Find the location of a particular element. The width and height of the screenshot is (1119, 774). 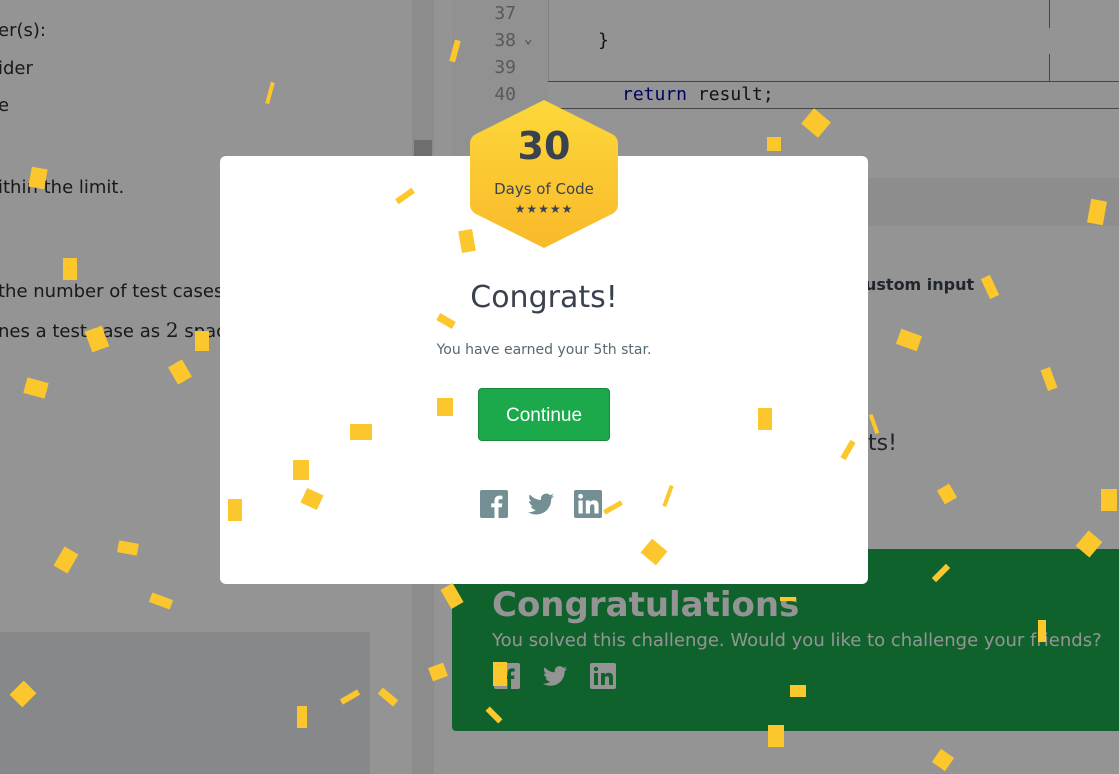

badge-label: Days of Code is located at coordinates (544, 189).